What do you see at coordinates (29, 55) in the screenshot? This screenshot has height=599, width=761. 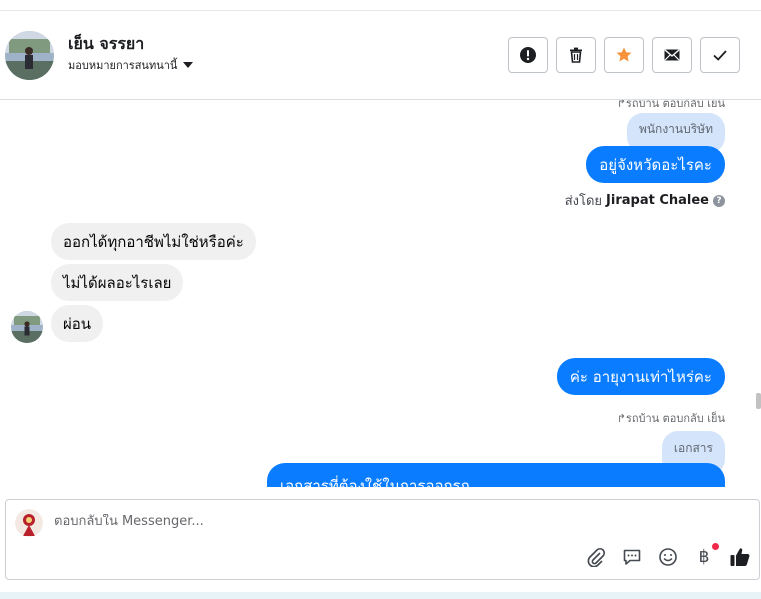 I see `contact-avatar` at bounding box center [29, 55].